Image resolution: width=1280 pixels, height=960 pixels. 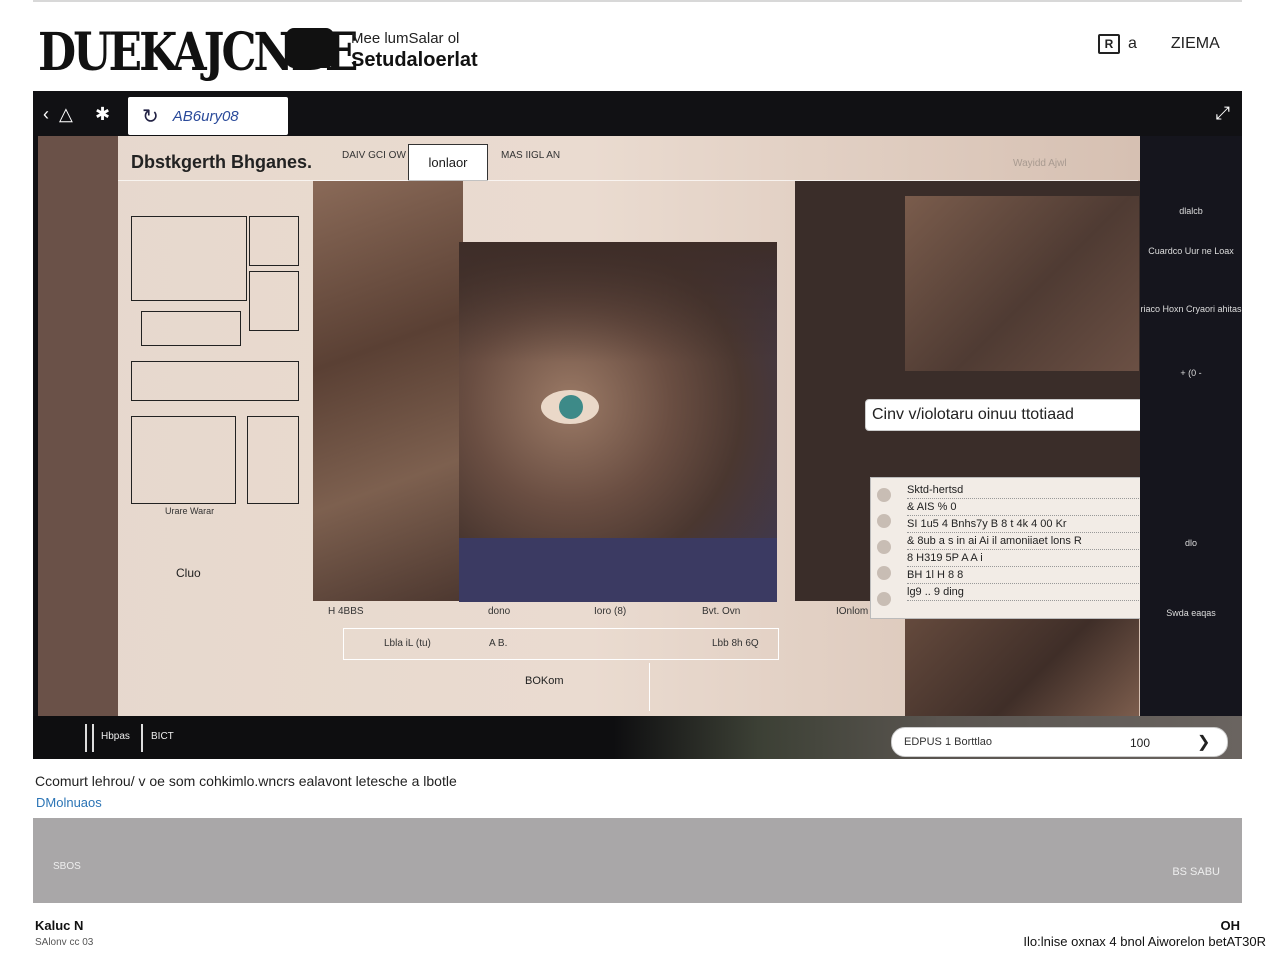 What do you see at coordinates (1223, 113) in the screenshot?
I see `expand-icon: ⤢` at bounding box center [1223, 113].